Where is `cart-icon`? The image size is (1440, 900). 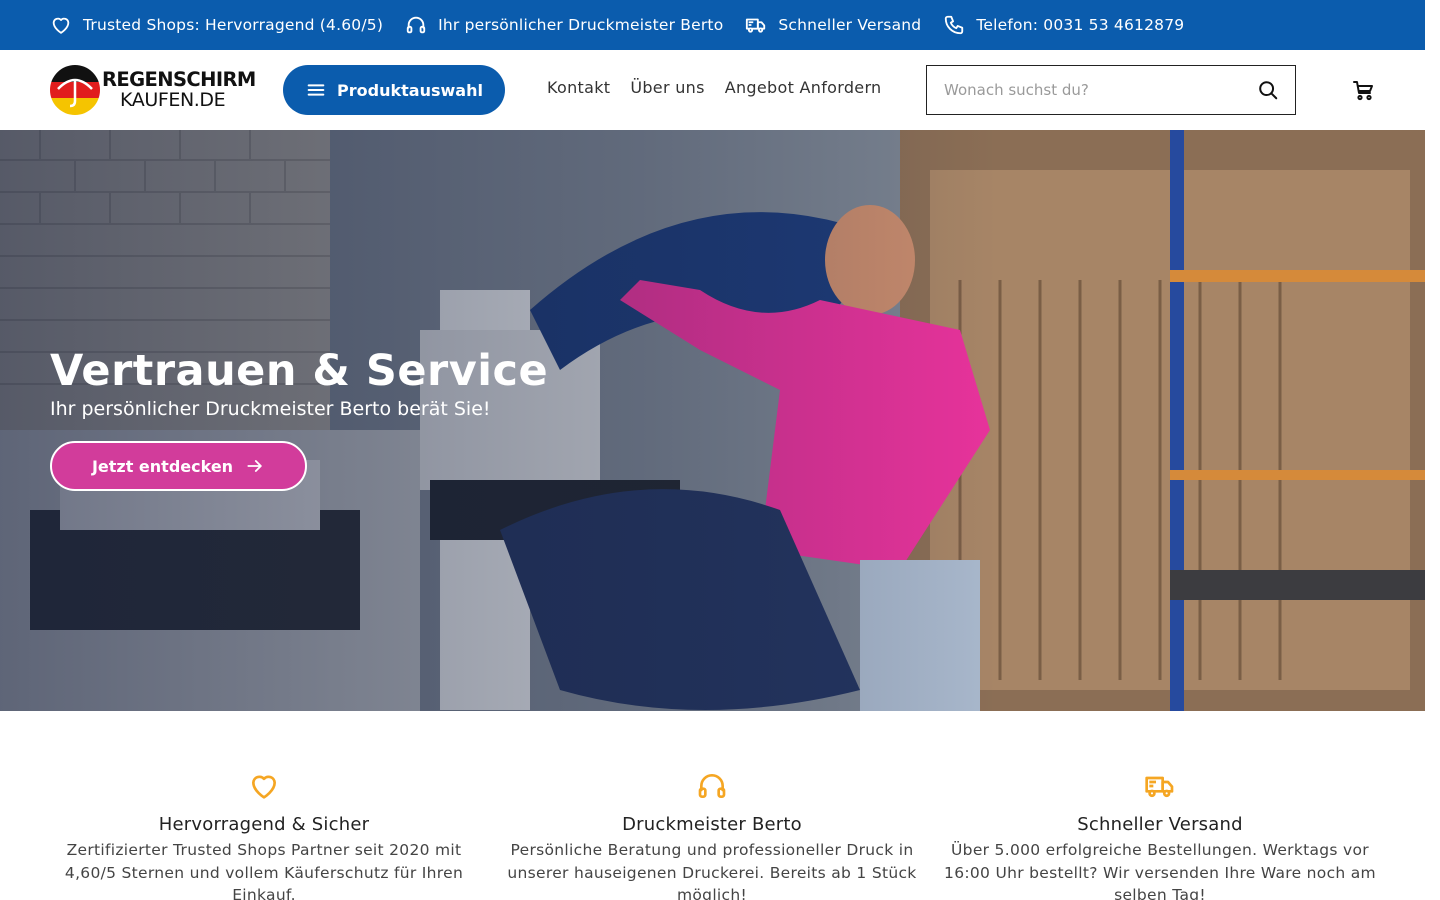 cart-icon is located at coordinates (1363, 90).